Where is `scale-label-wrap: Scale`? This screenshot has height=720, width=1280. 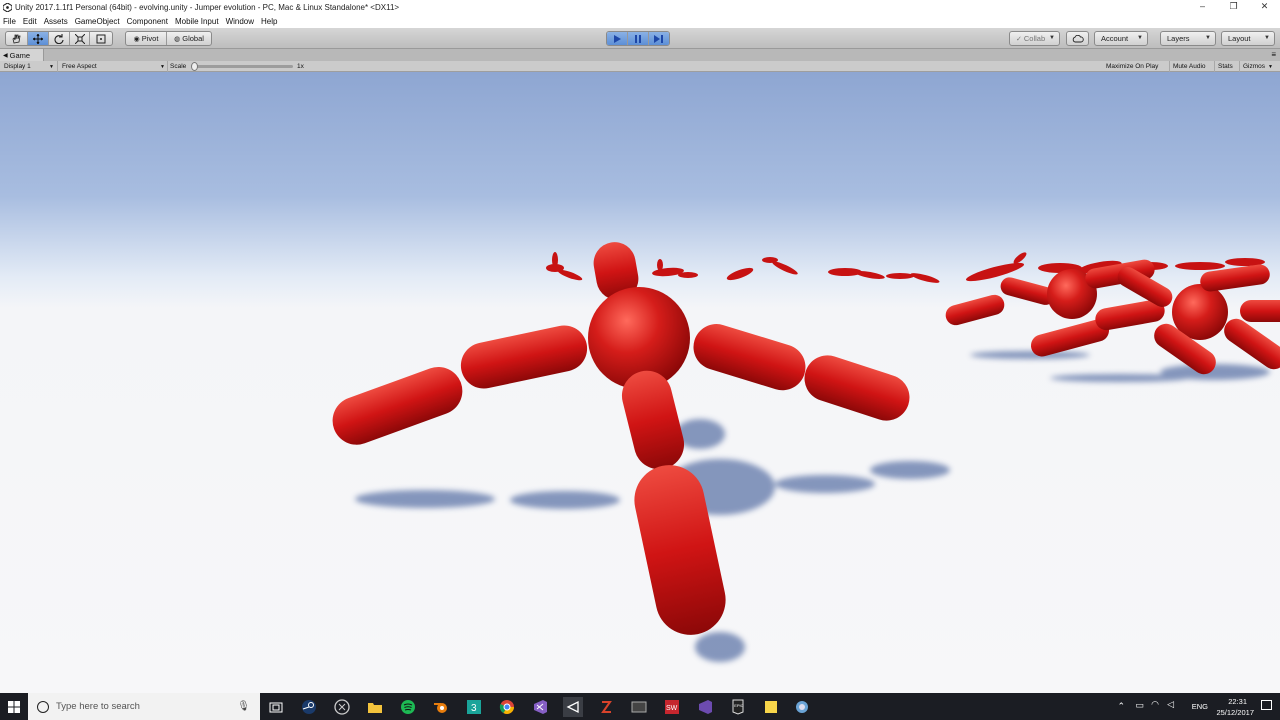
scale-label-wrap: Scale is located at coordinates (180, 66).